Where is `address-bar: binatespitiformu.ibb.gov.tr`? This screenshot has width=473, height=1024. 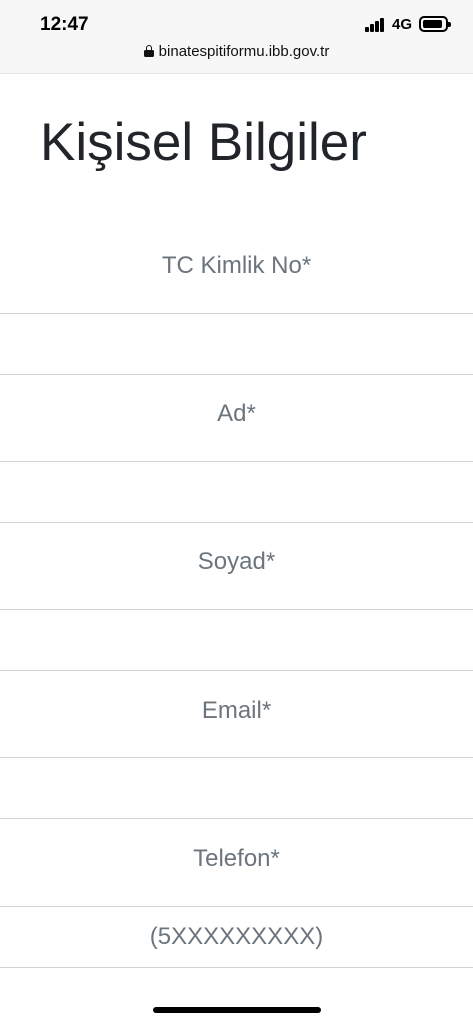 address-bar: binatespitiformu.ibb.gov.tr is located at coordinates (236, 51).